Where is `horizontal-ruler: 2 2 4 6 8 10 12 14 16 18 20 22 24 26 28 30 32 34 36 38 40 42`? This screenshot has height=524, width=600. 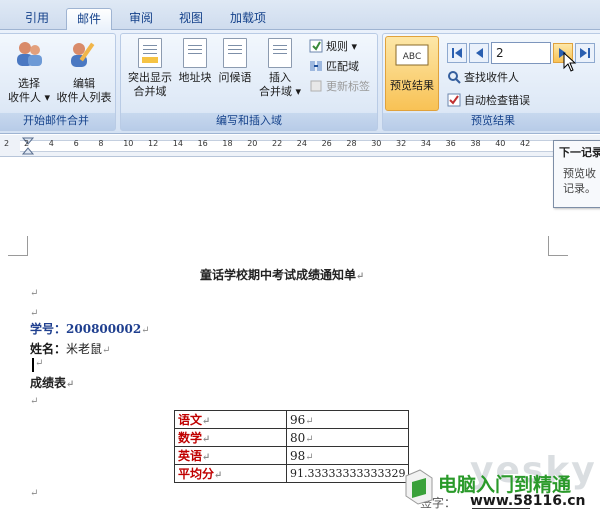
horizontal-ruler: 2 2 4 6 8 10 12 14 16 18 20 22 24 26 28 30 32 34 36 38 40 42 is located at coordinates (300, 146).